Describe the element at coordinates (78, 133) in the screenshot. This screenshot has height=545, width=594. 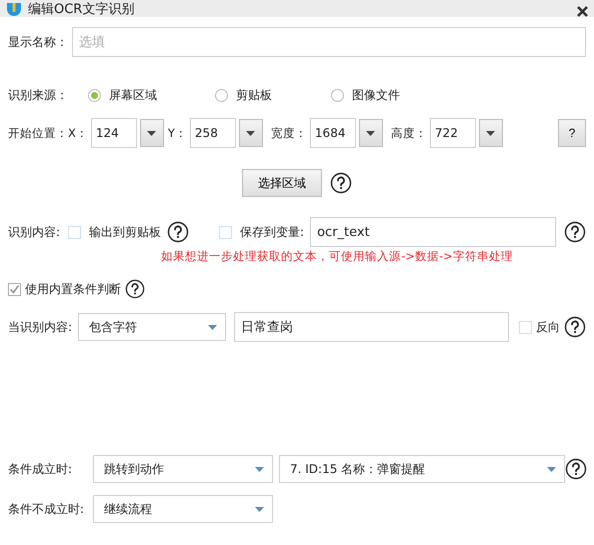
I see `field-label: X：` at that location.